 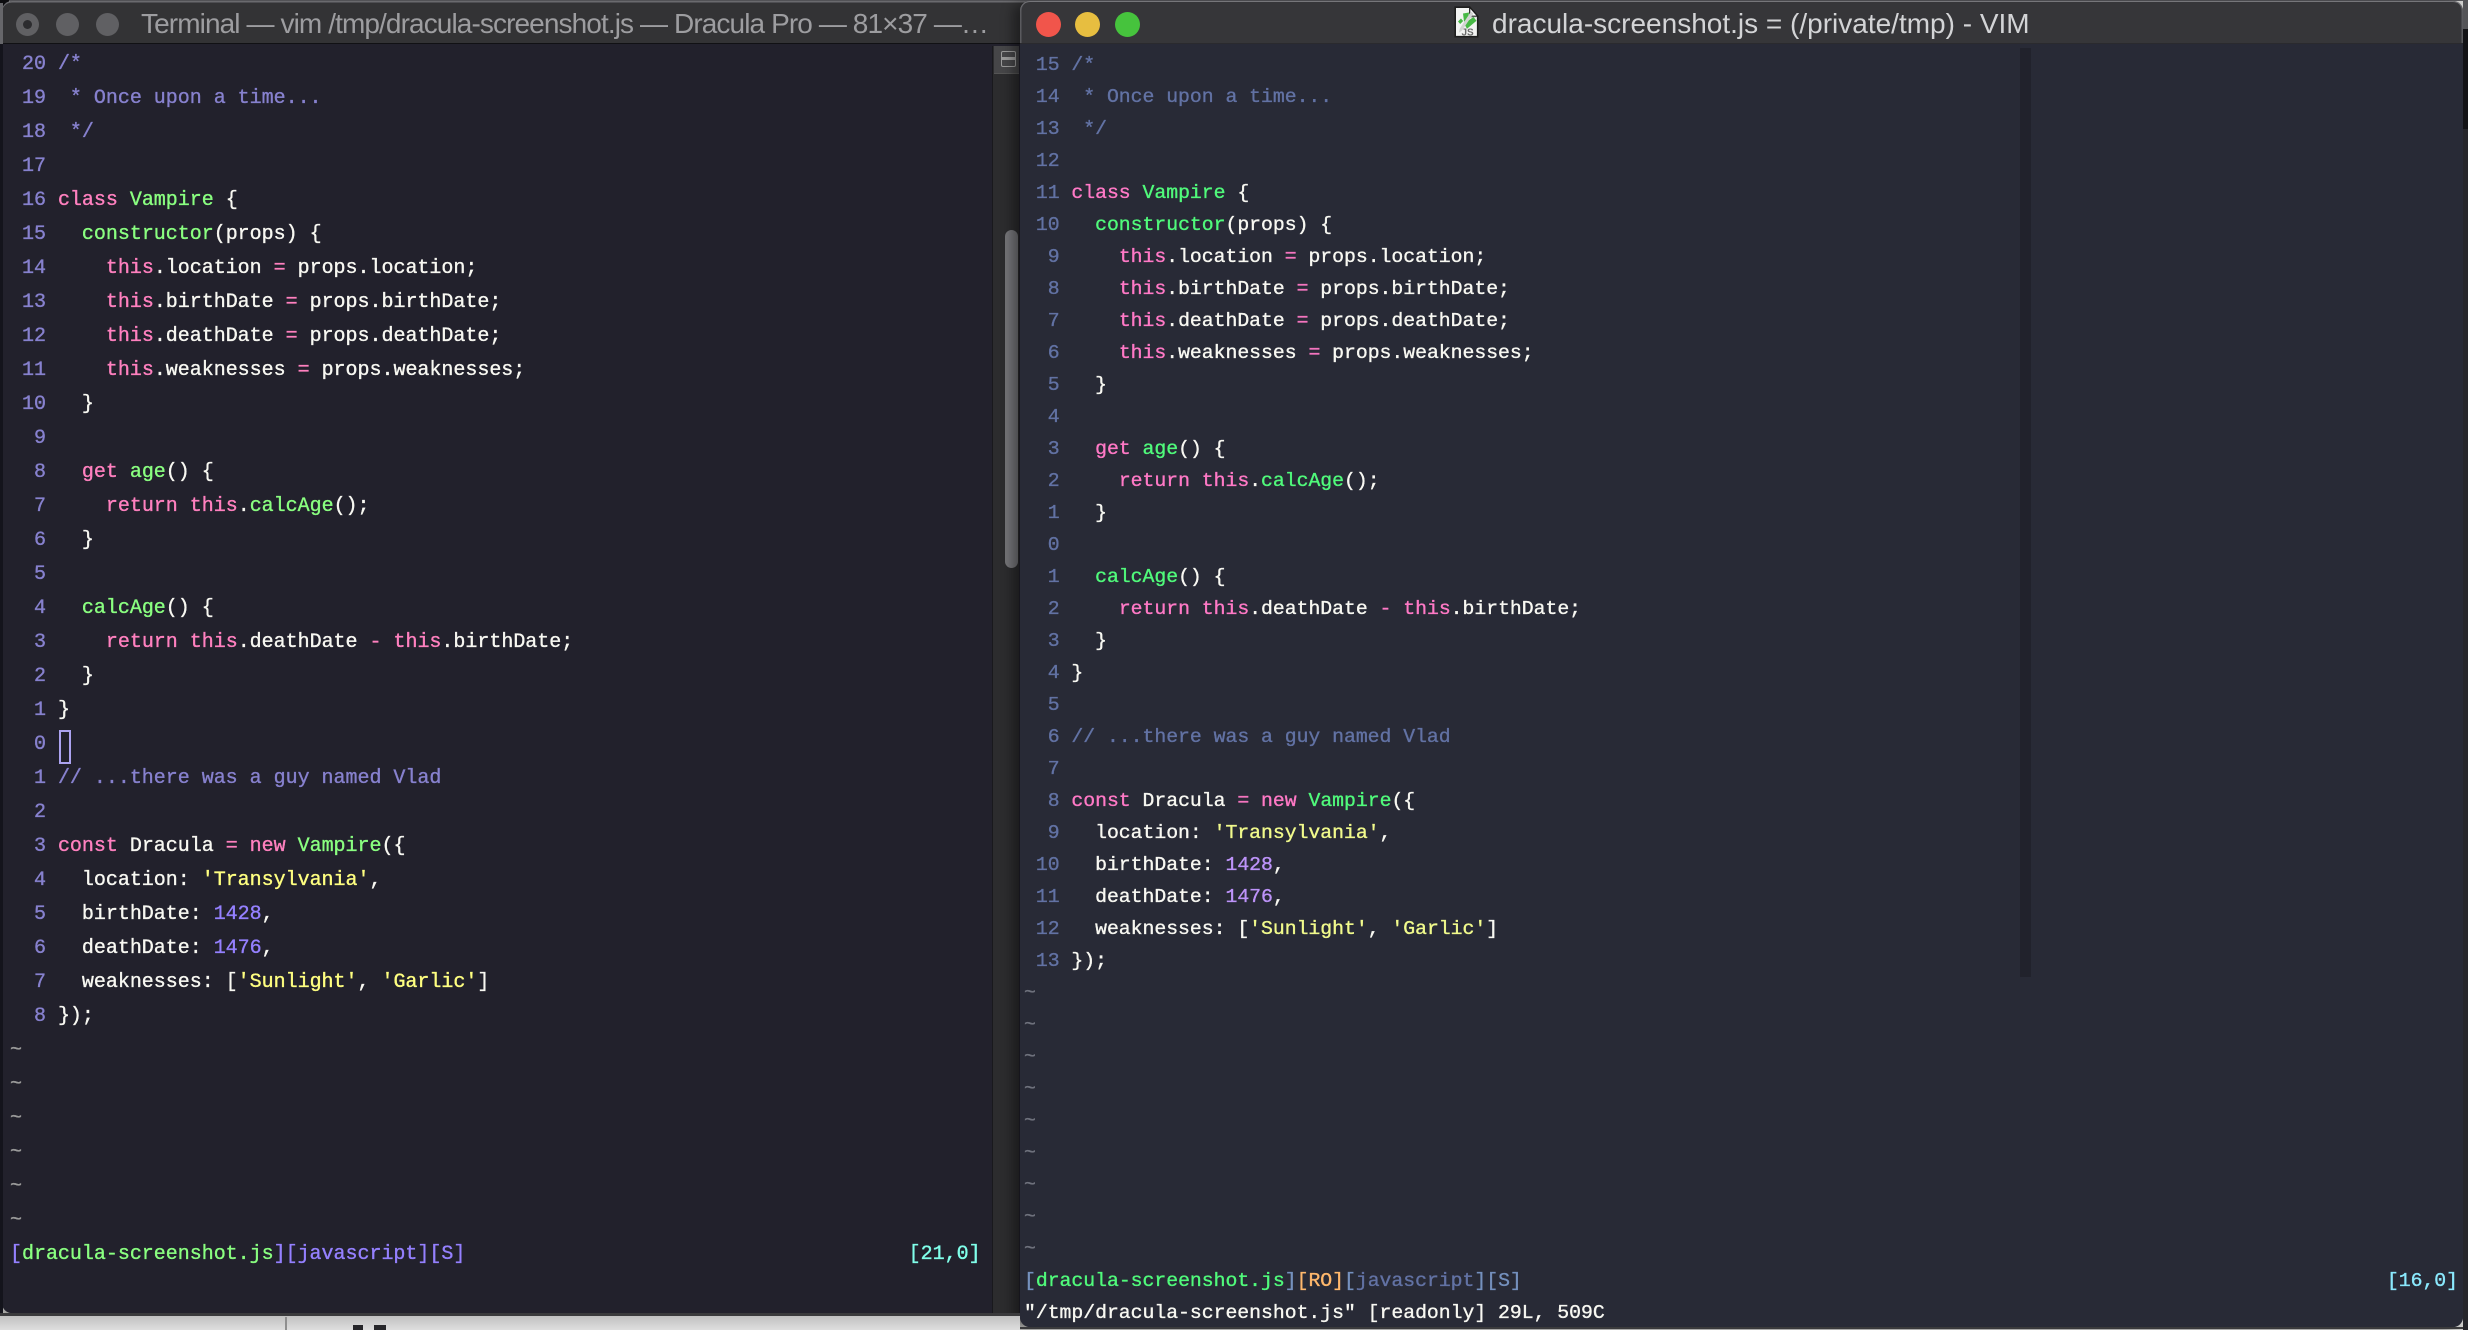 What do you see at coordinates (1468, 33) in the screenshot?
I see `svg-text: JS` at bounding box center [1468, 33].